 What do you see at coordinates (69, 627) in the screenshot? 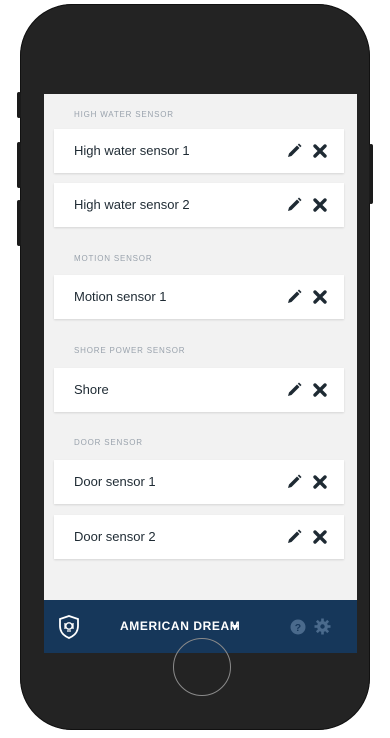
I see `shield-icon` at bounding box center [69, 627].